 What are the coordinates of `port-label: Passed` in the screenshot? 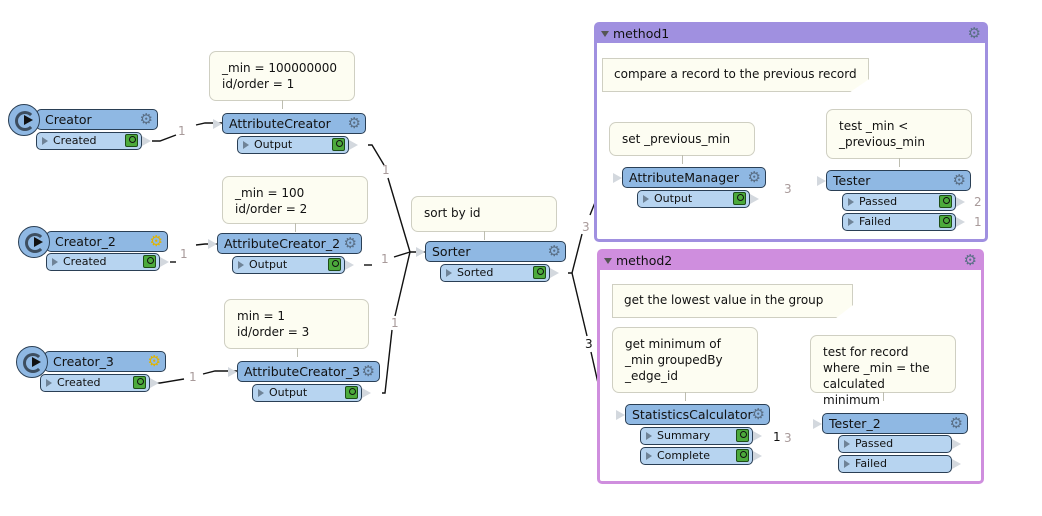 It's located at (874, 443).